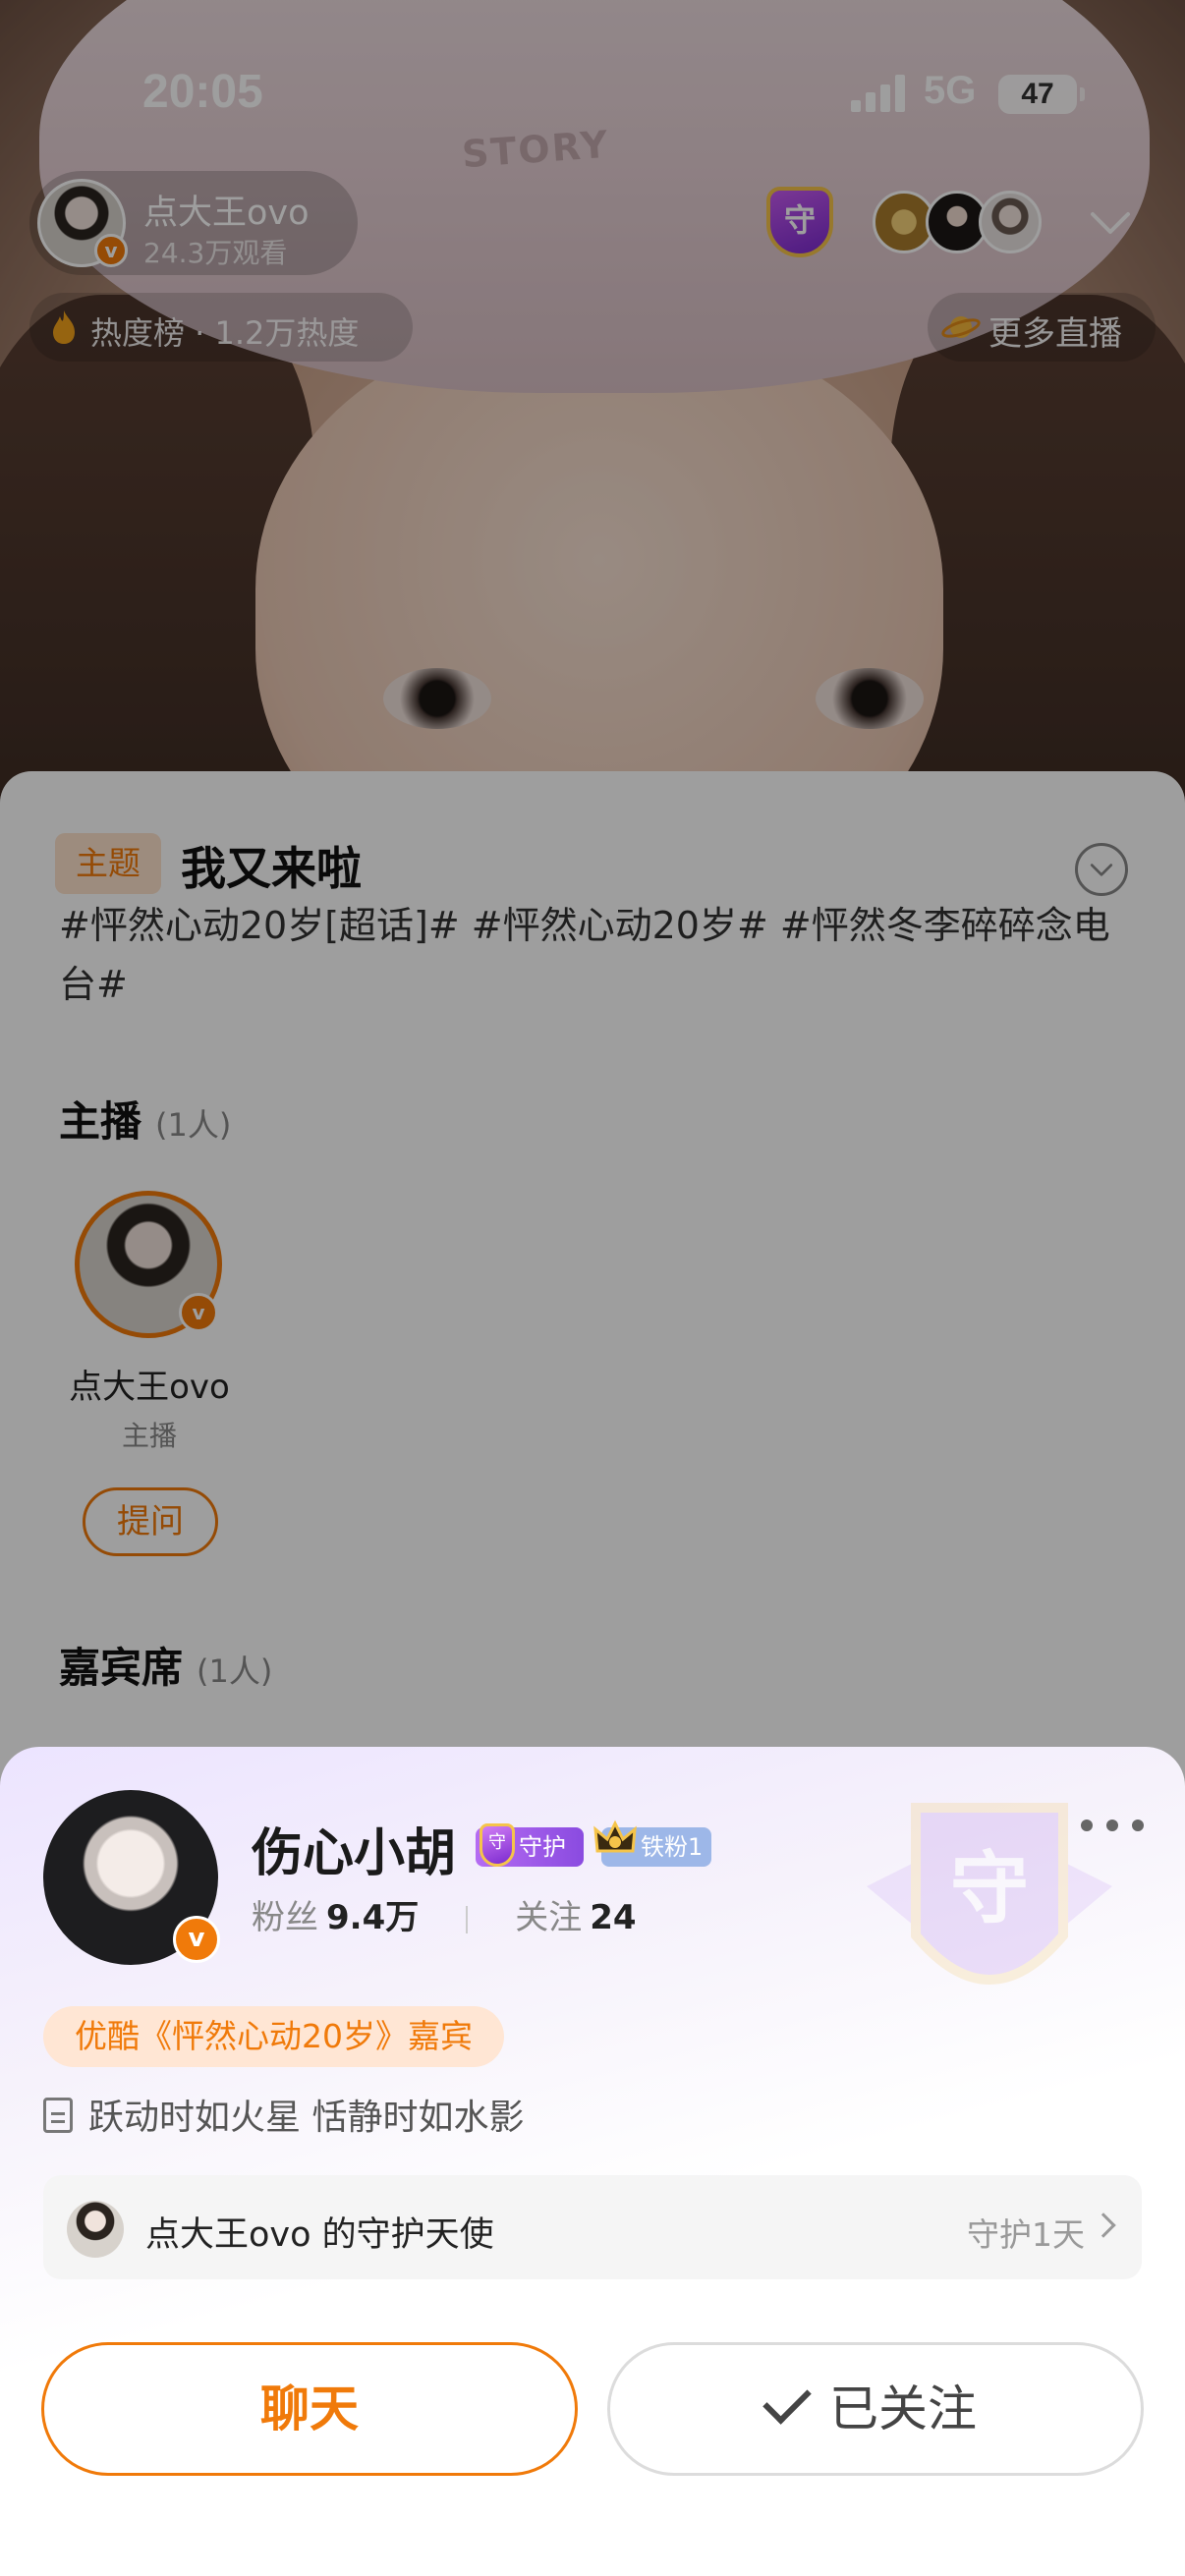  What do you see at coordinates (468, 1919) in the screenshot?
I see `stat-divider` at bounding box center [468, 1919].